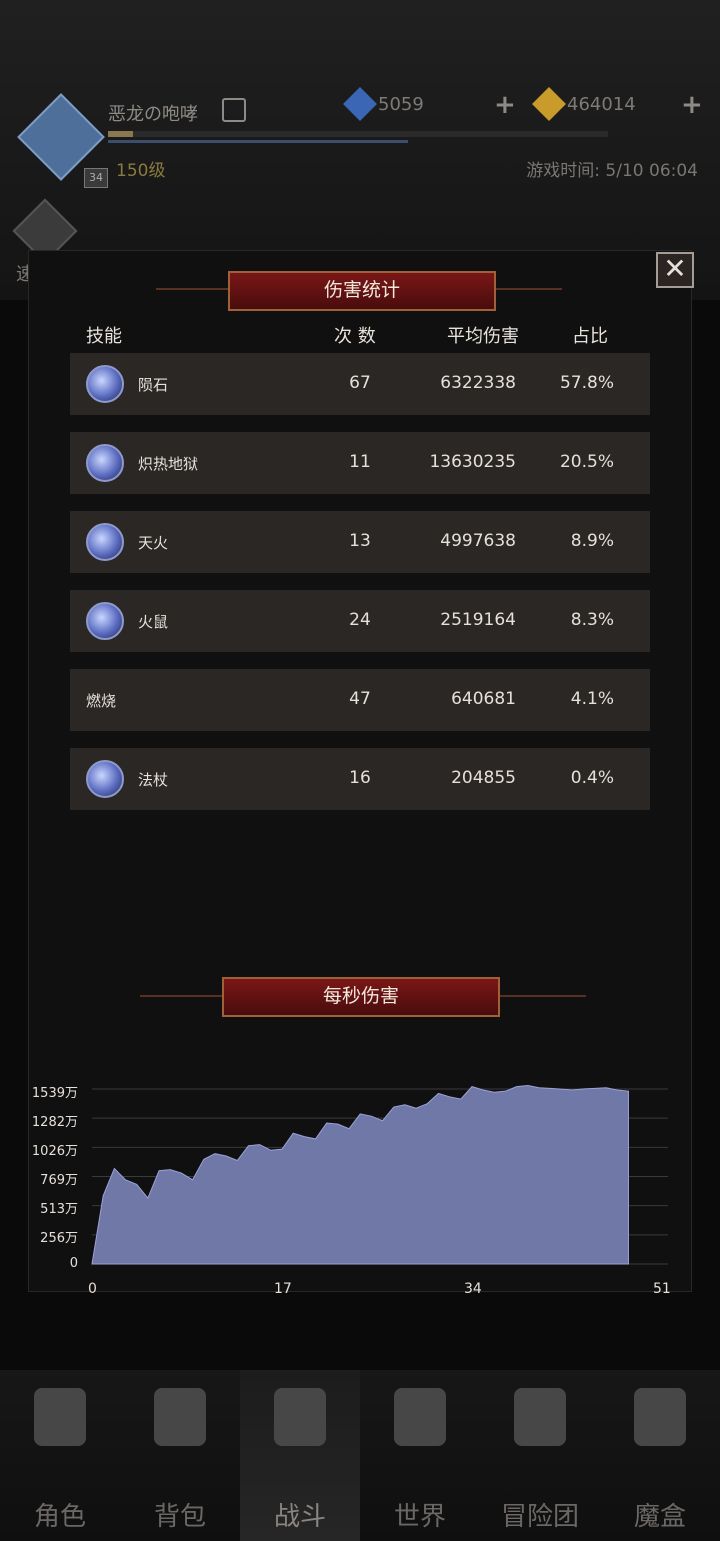 Image resolution: width=720 pixels, height=1541 pixels. Describe the element at coordinates (360, 104) in the screenshot. I see `diamond-icon` at that location.